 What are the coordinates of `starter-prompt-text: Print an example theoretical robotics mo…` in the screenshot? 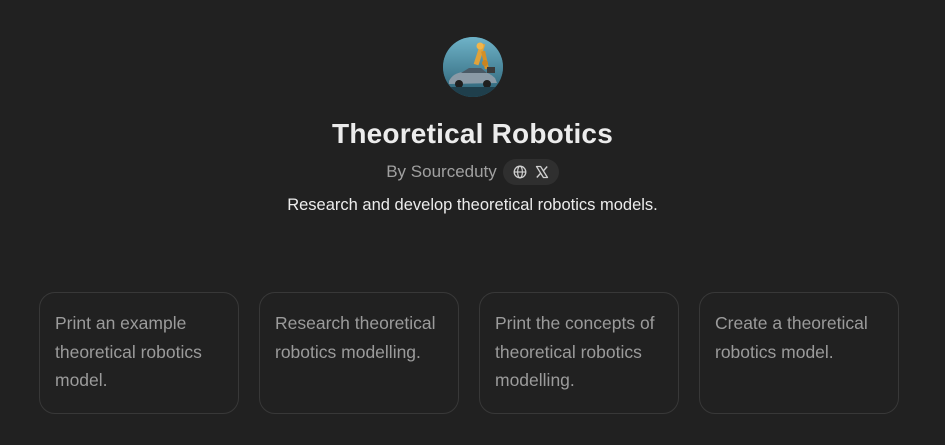 It's located at (128, 351).